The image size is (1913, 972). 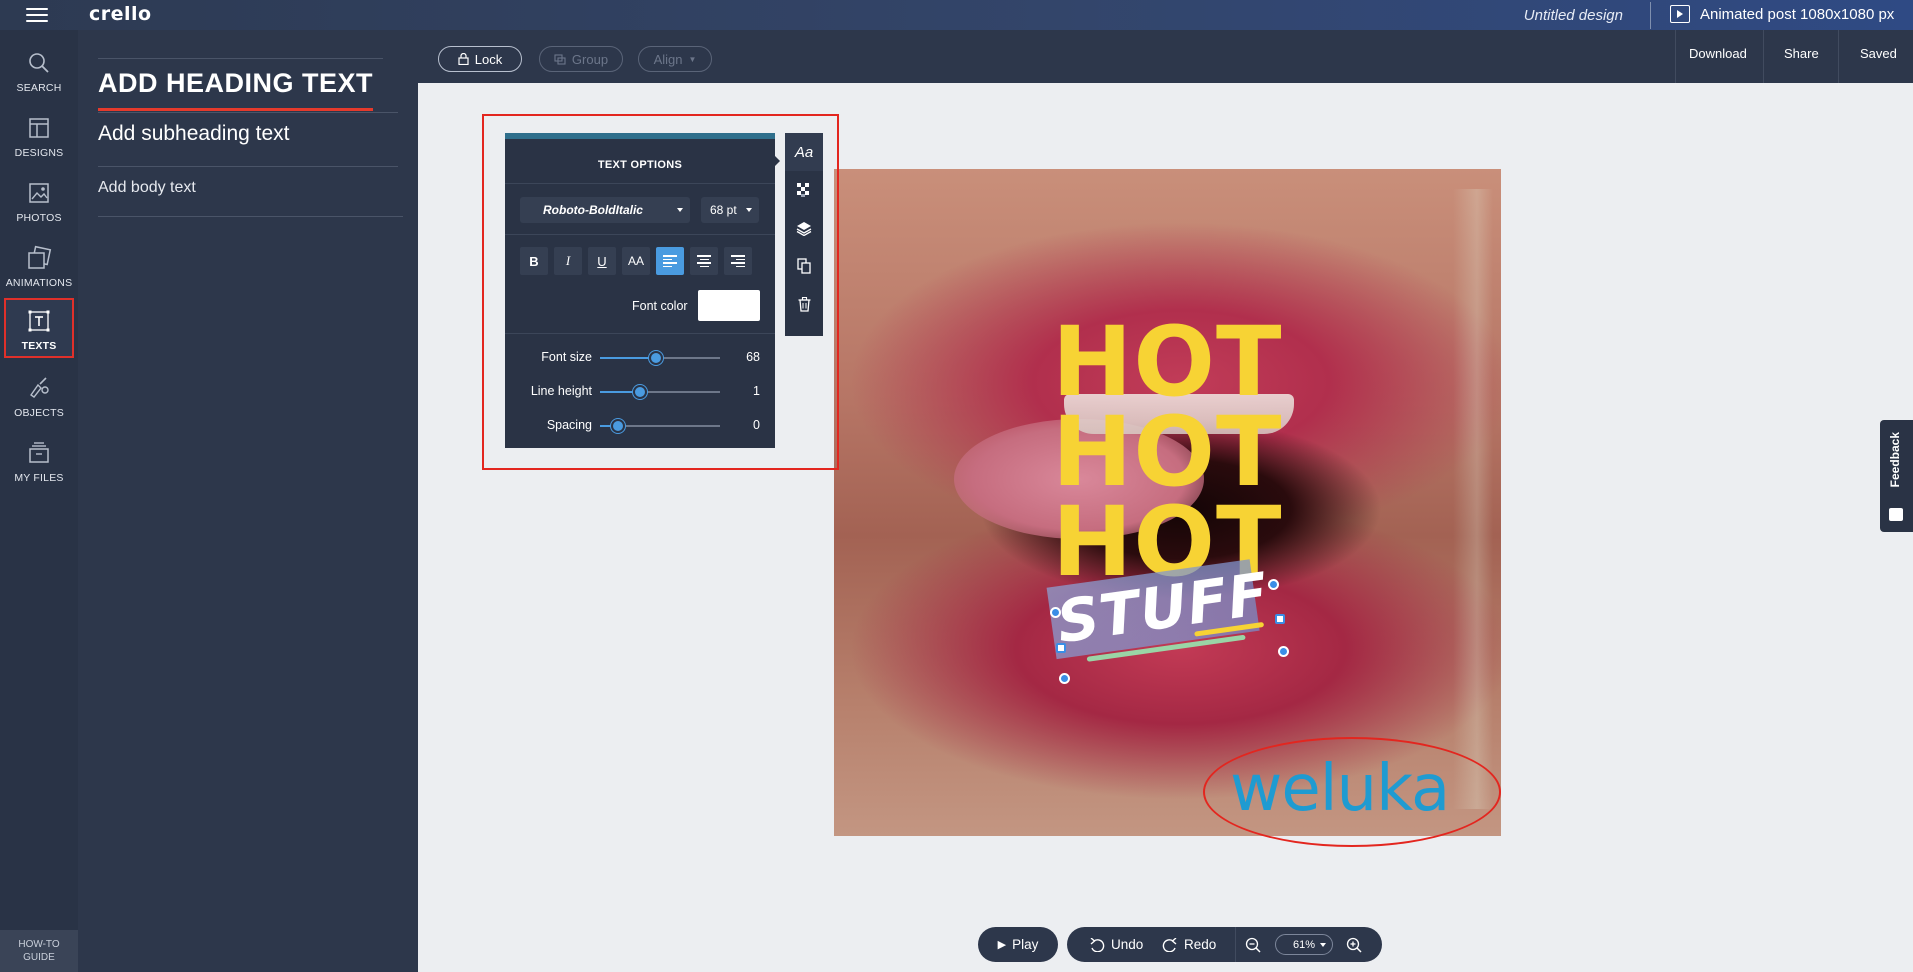 What do you see at coordinates (668, 59) in the screenshot?
I see `align-label: Align` at bounding box center [668, 59].